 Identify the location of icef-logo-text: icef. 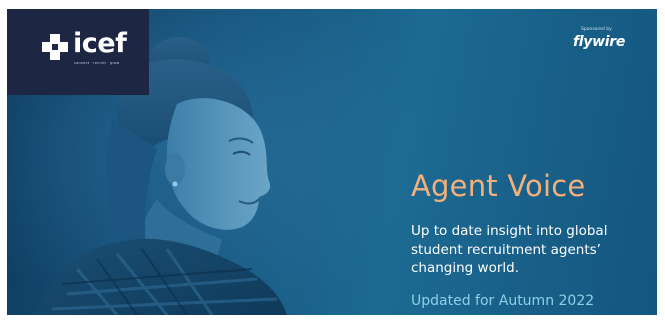
(100, 43).